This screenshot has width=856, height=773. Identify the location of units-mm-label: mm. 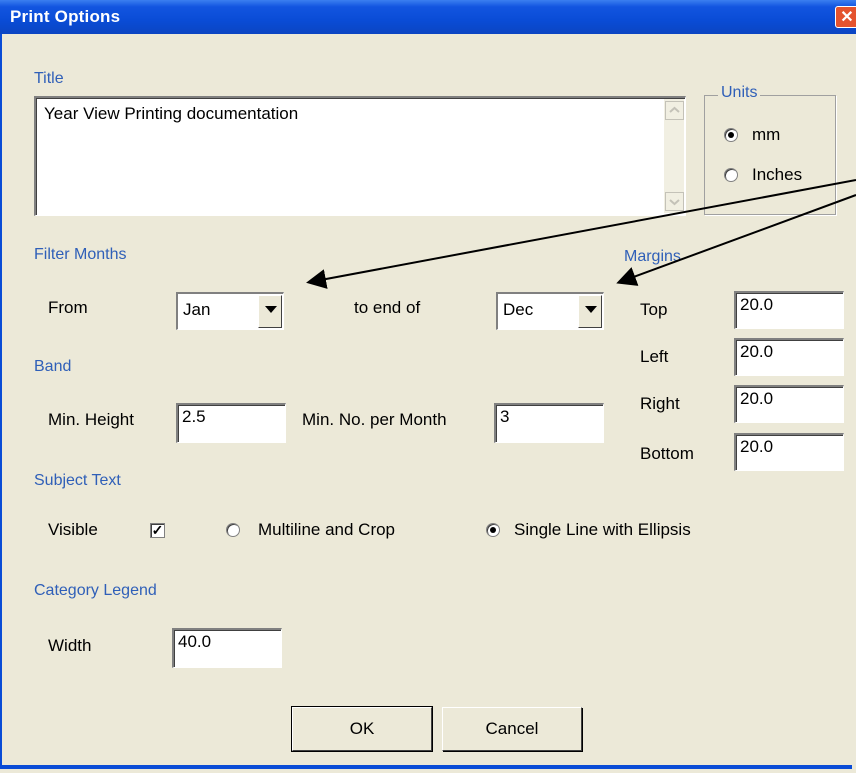
(766, 134).